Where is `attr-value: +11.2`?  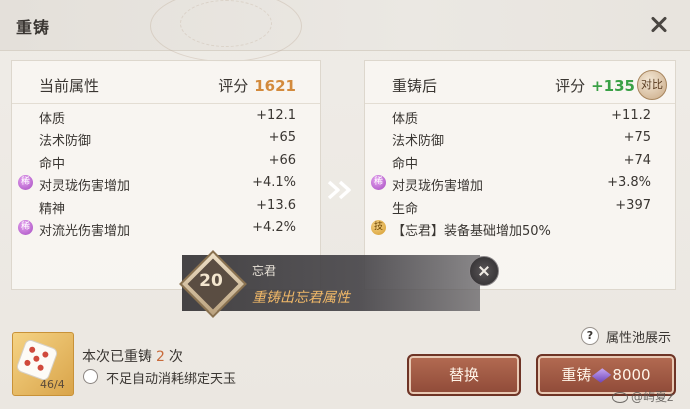
attr-value: +11.2 is located at coordinates (631, 115).